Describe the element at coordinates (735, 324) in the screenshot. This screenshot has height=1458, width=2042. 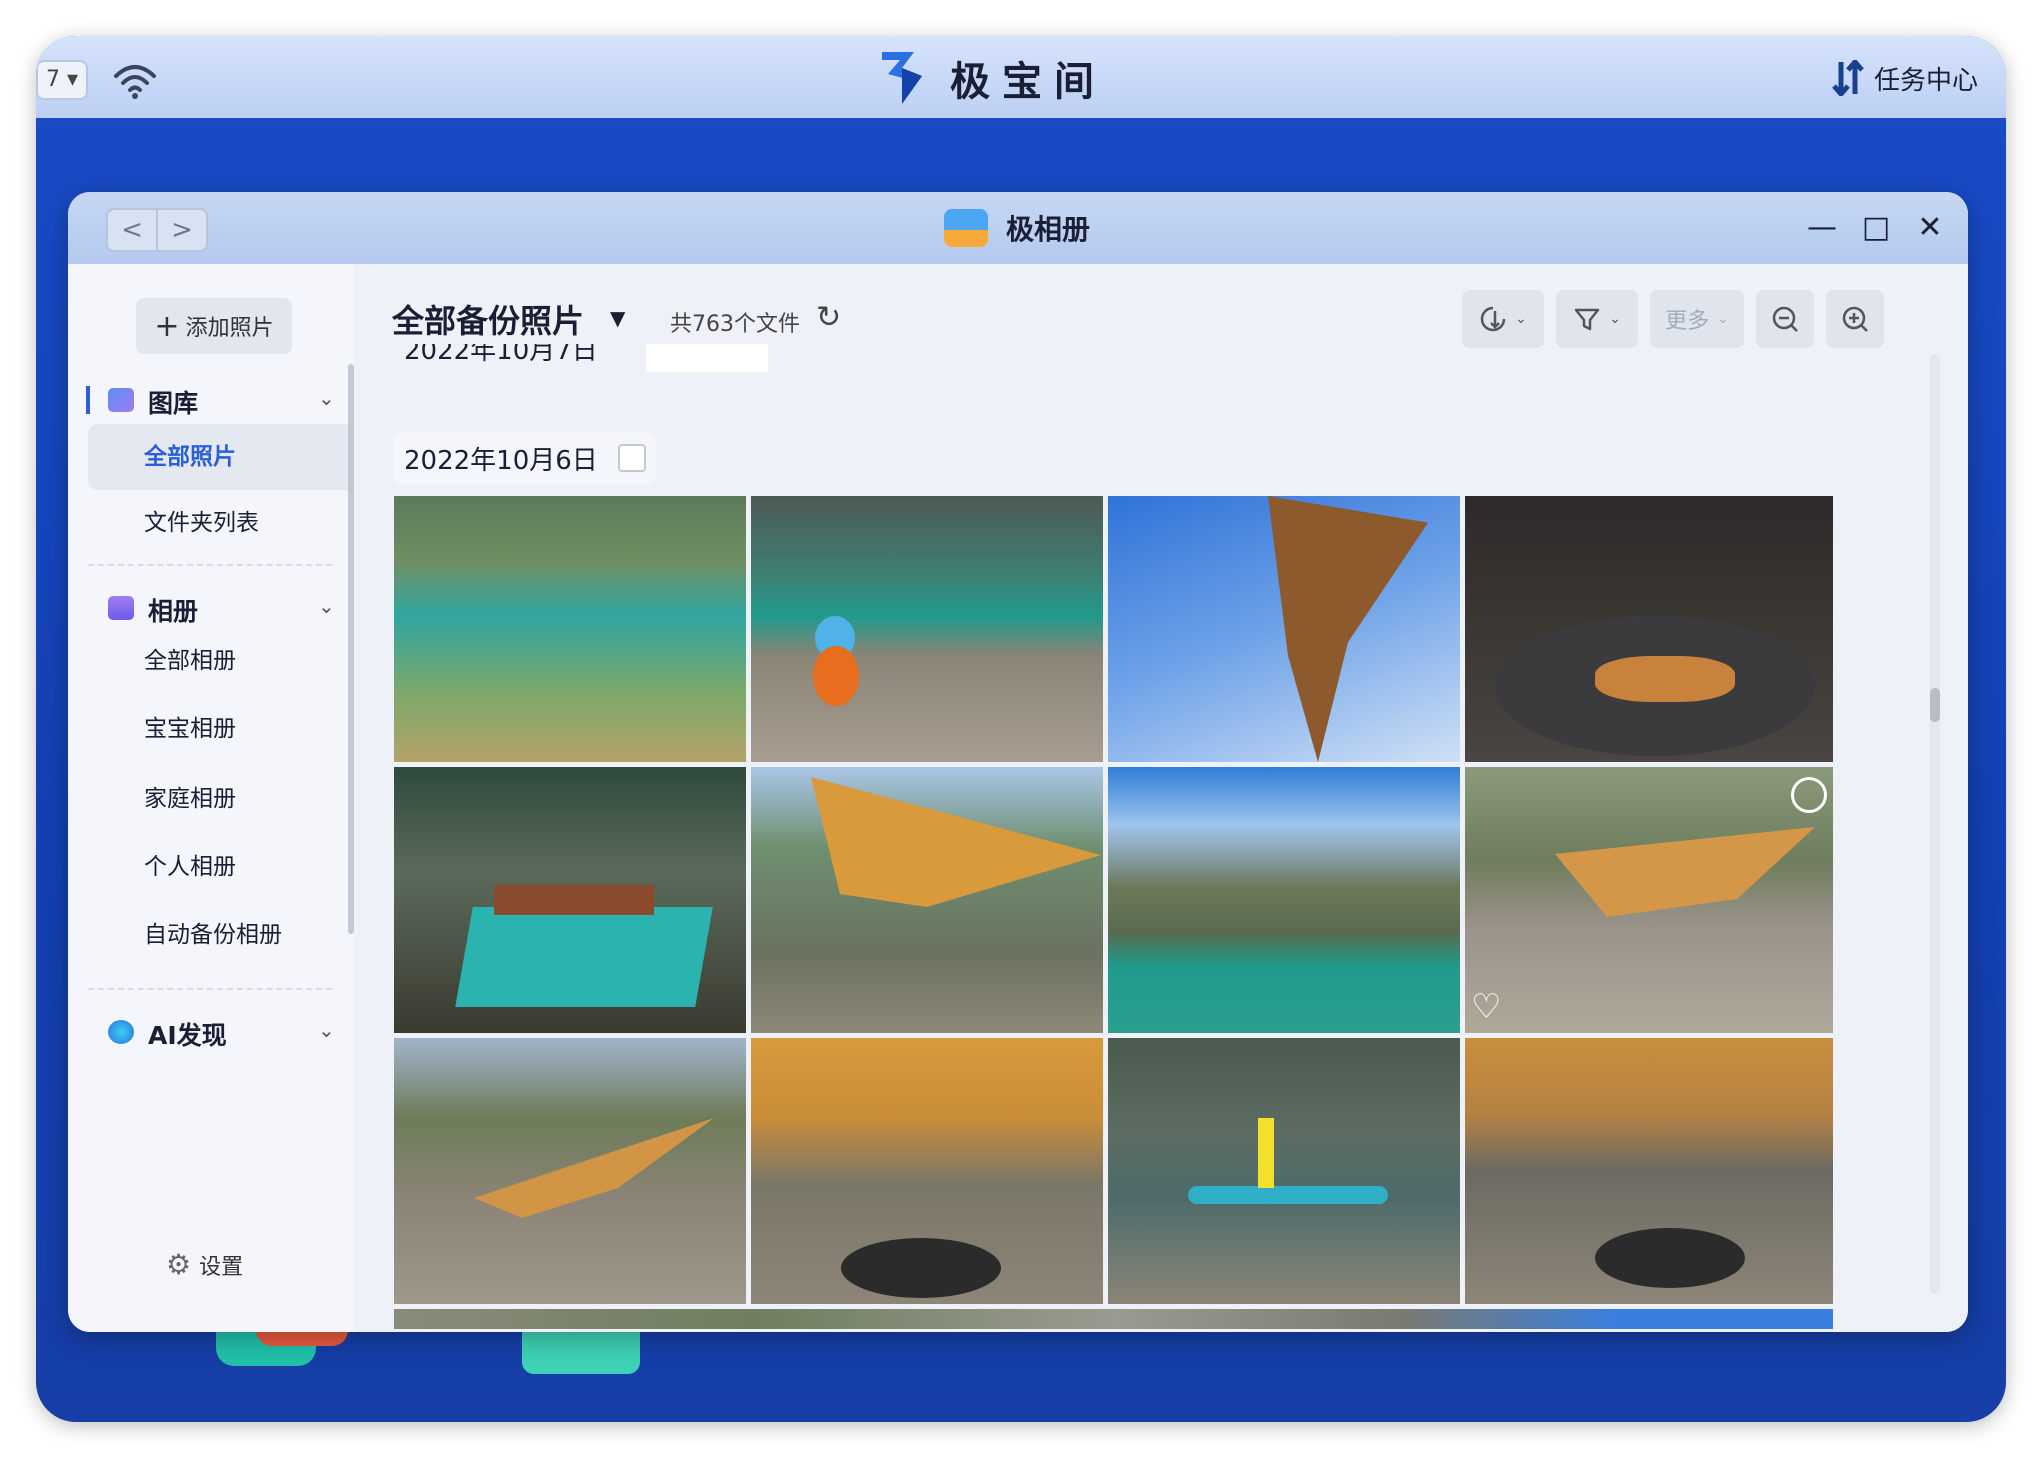
I see `file-count: 共763个文件` at that location.